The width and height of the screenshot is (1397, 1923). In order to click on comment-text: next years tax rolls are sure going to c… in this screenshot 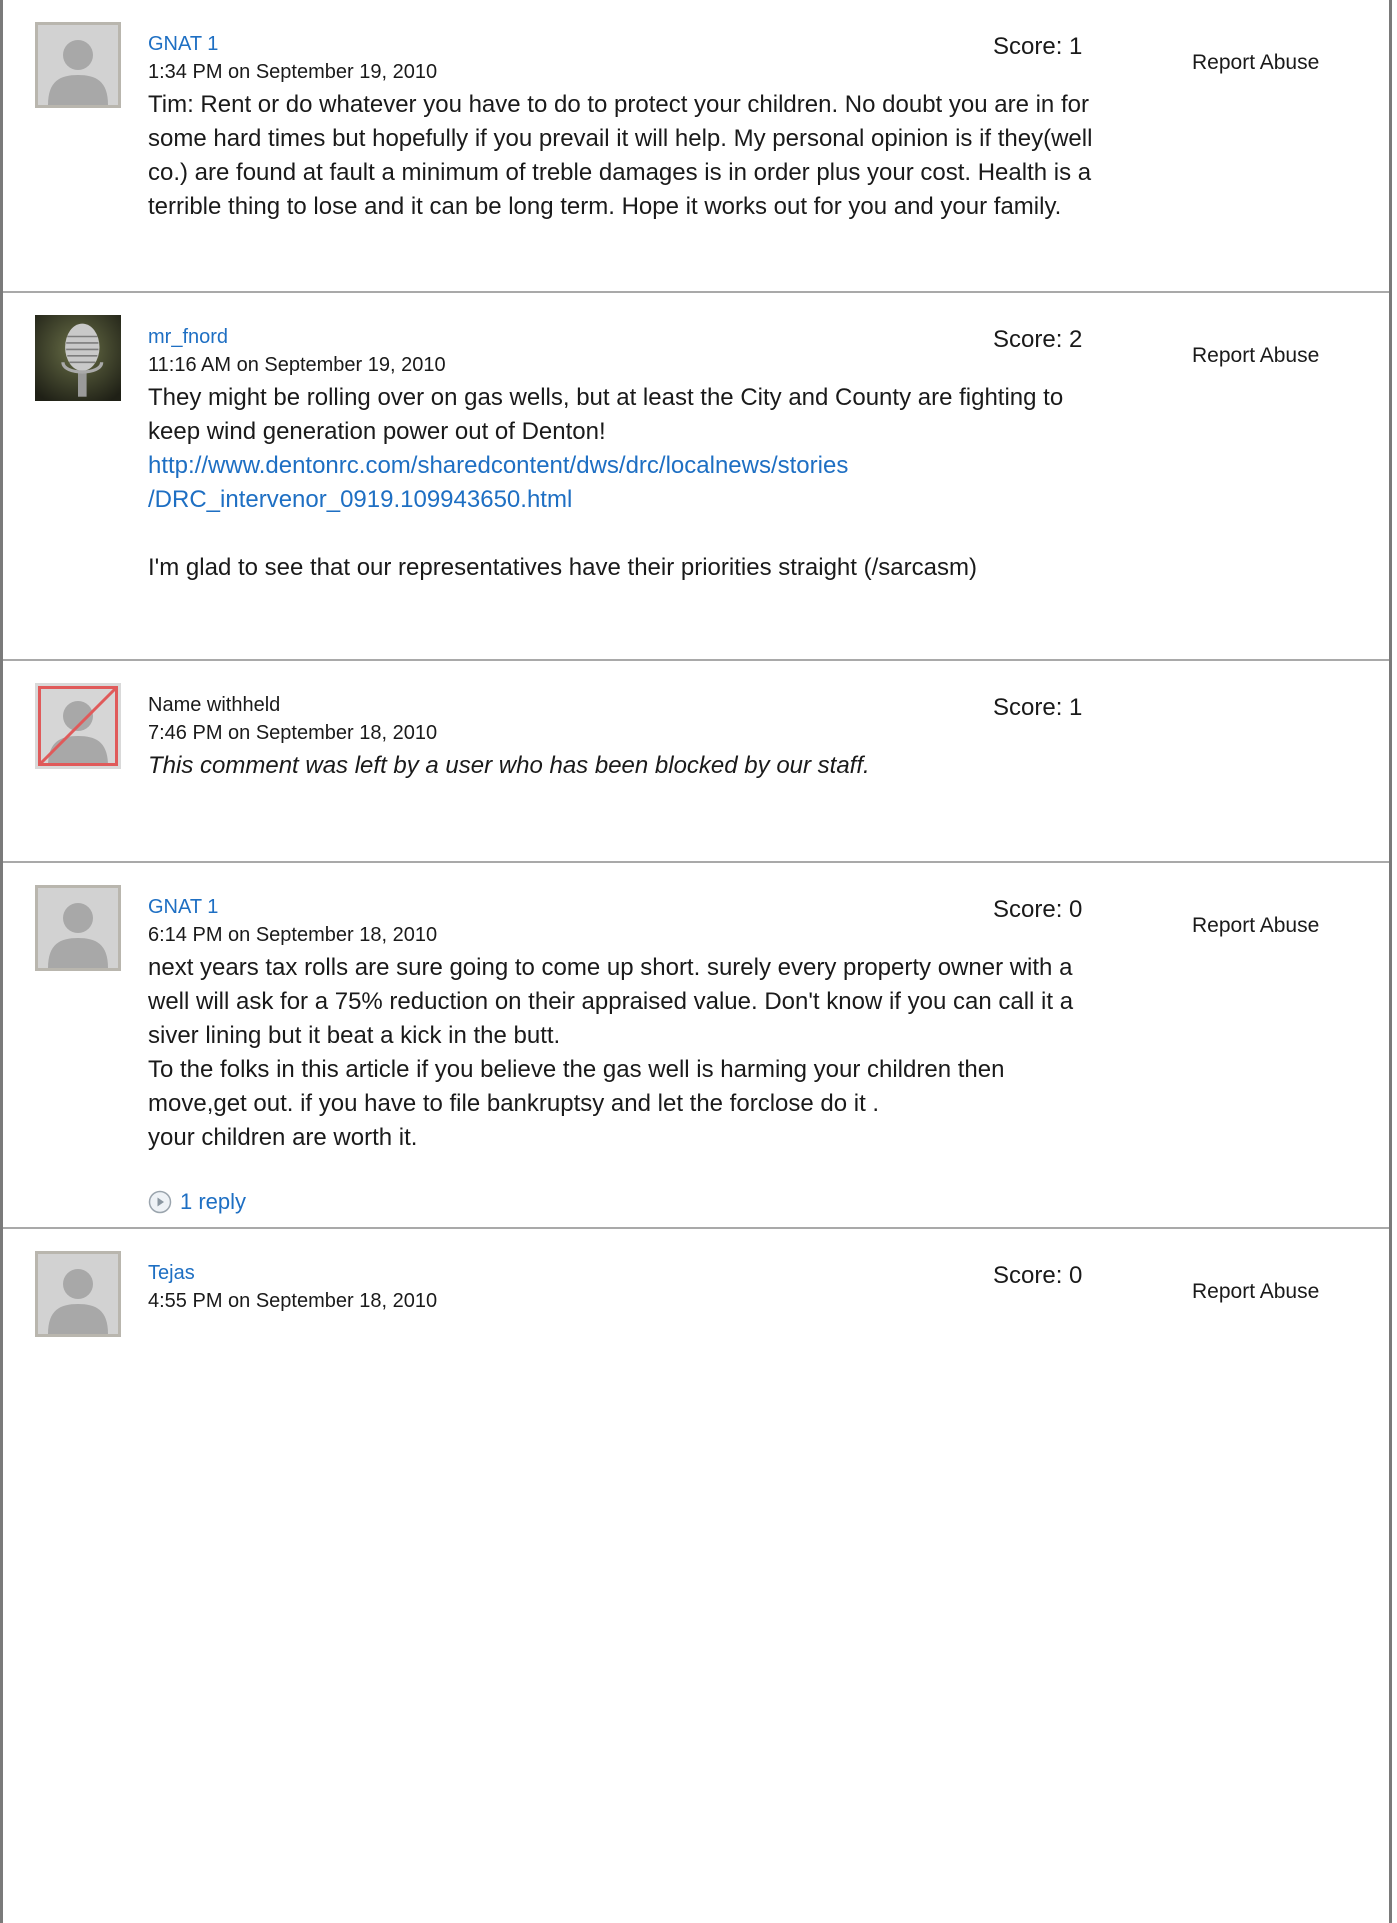, I will do `click(611, 1052)`.